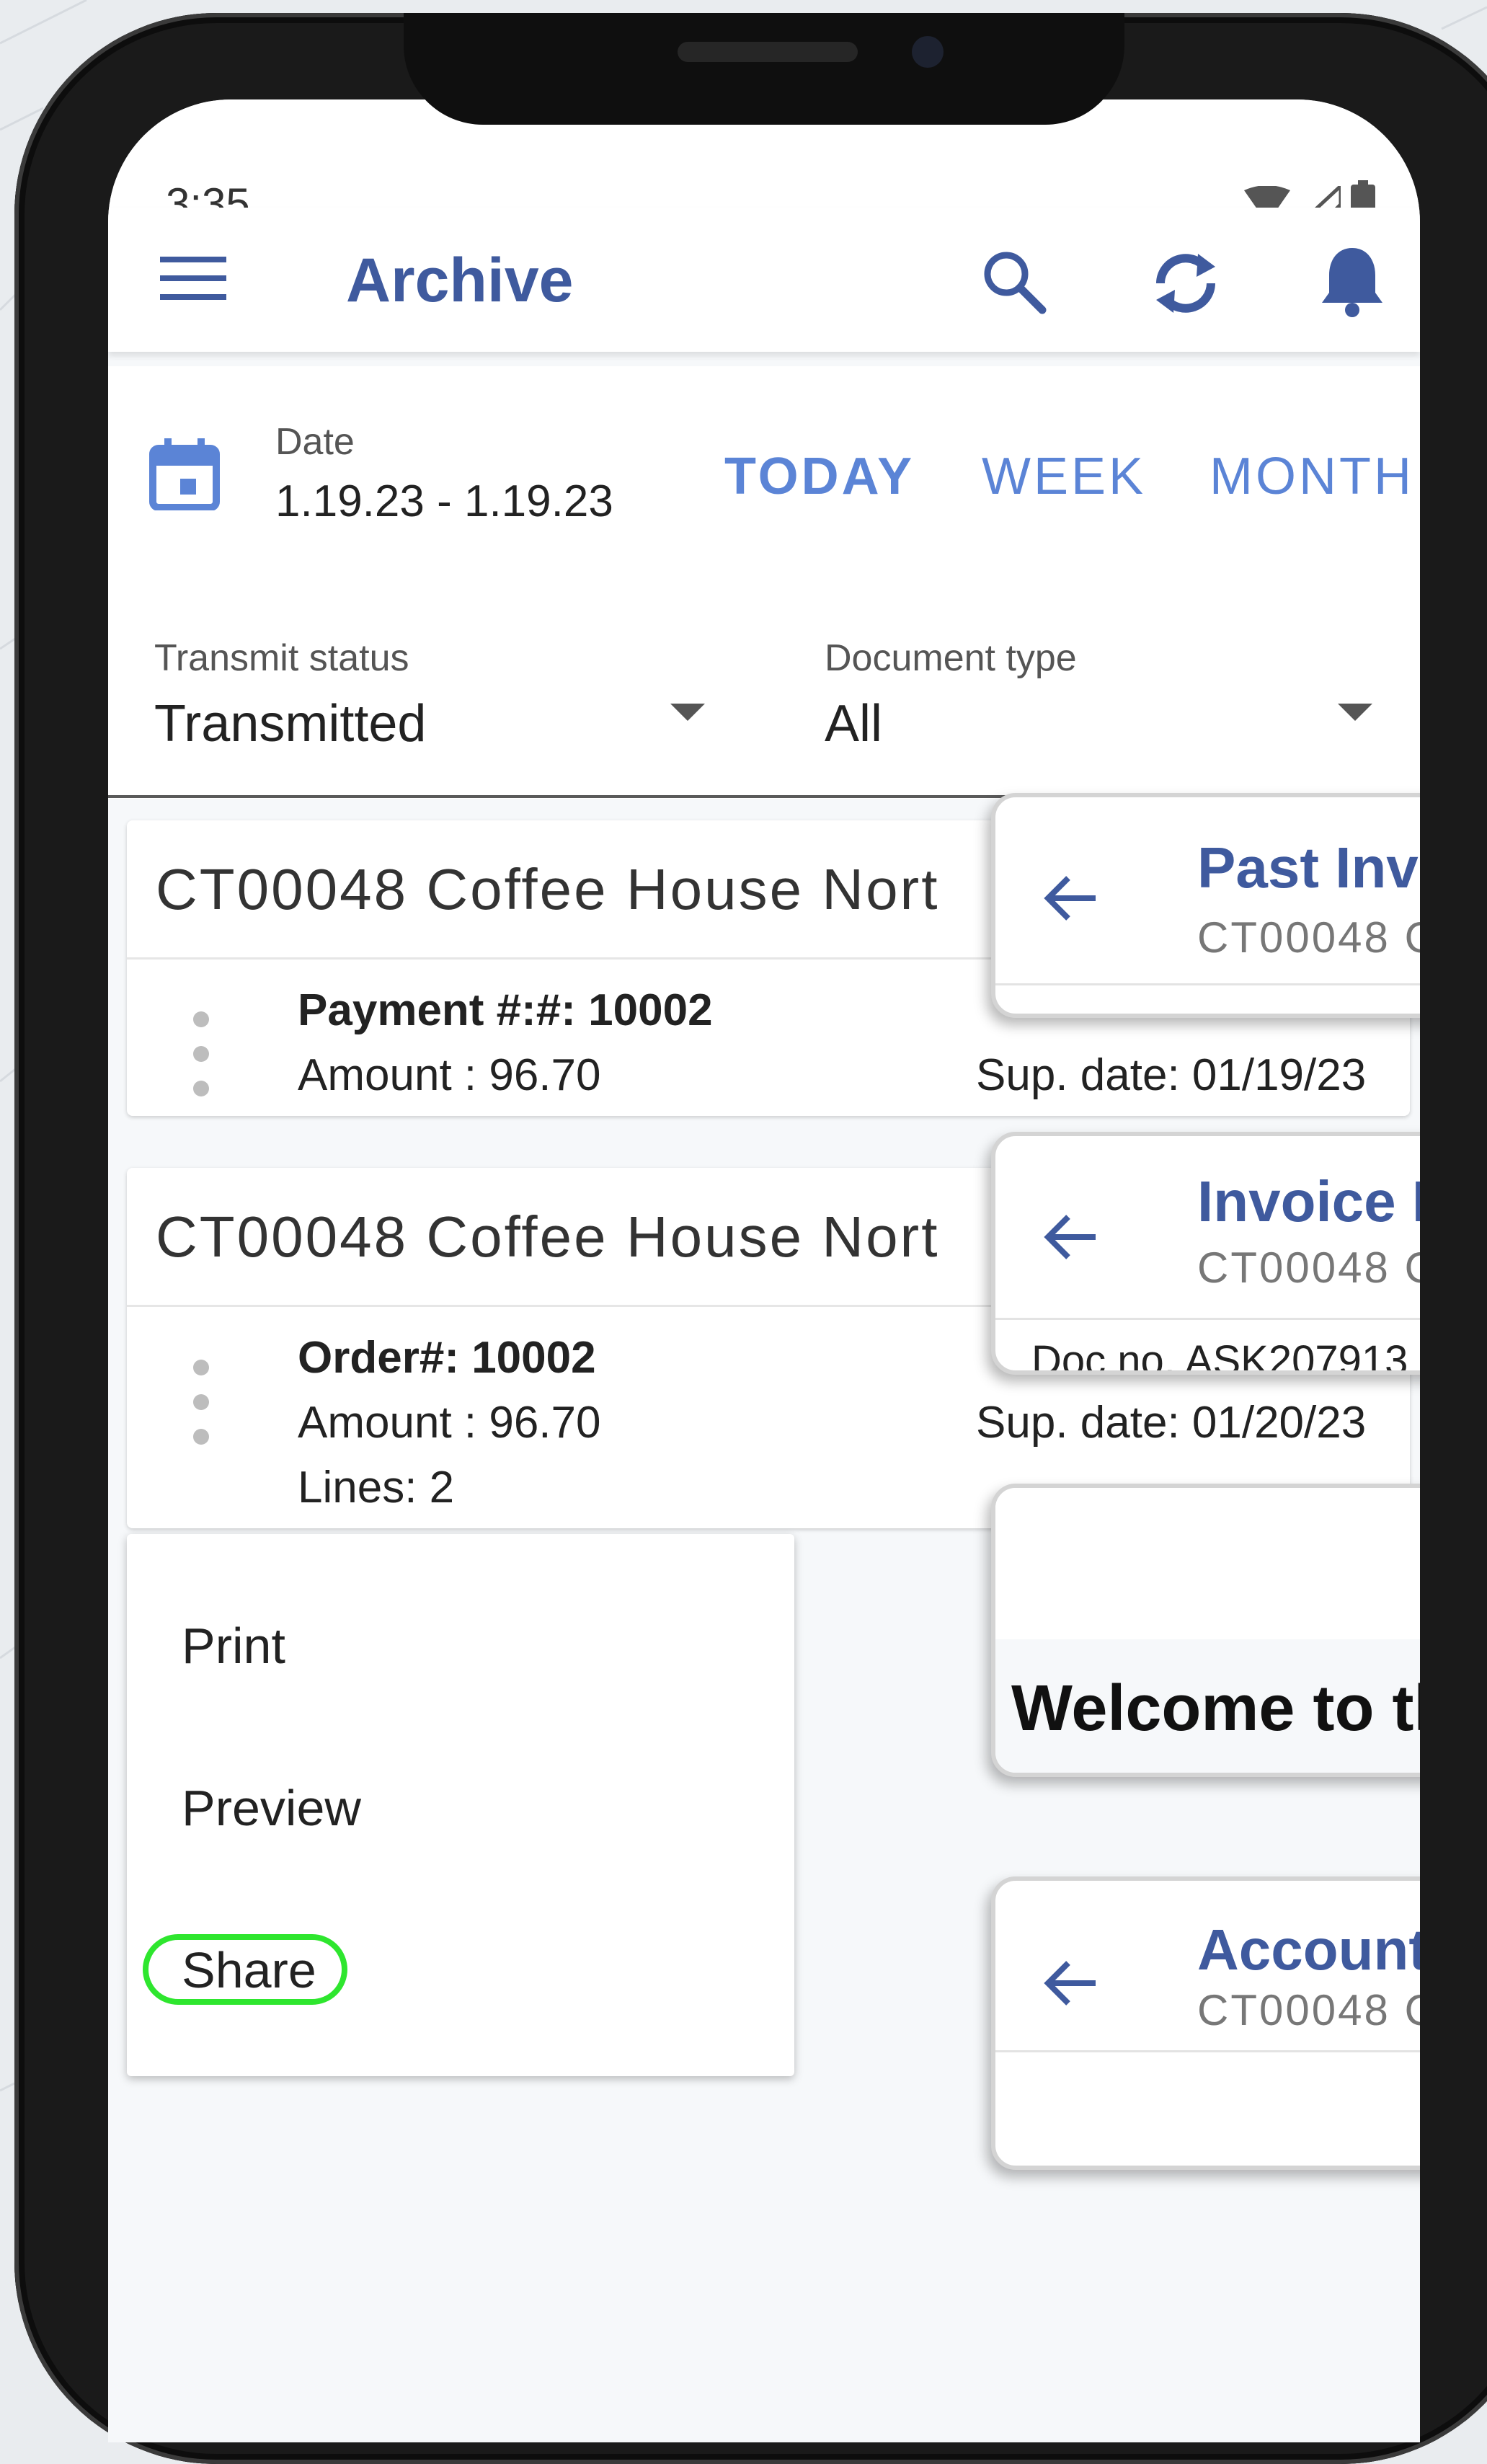 The height and width of the screenshot is (2464, 1487). What do you see at coordinates (271, 1808) in the screenshot?
I see `menu-item-preview: Preview` at bounding box center [271, 1808].